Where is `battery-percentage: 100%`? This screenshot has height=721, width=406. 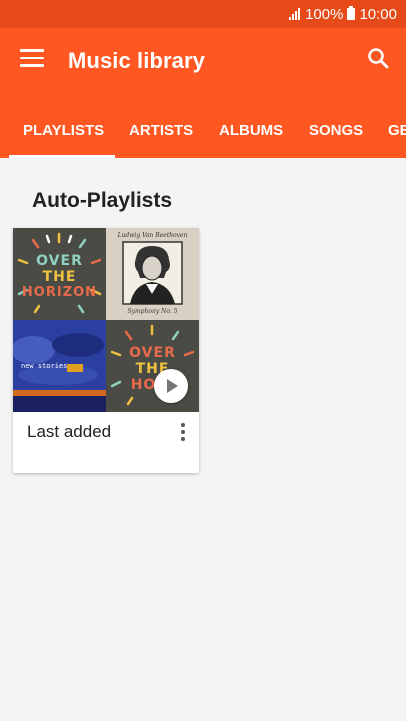 battery-percentage: 100% is located at coordinates (324, 14).